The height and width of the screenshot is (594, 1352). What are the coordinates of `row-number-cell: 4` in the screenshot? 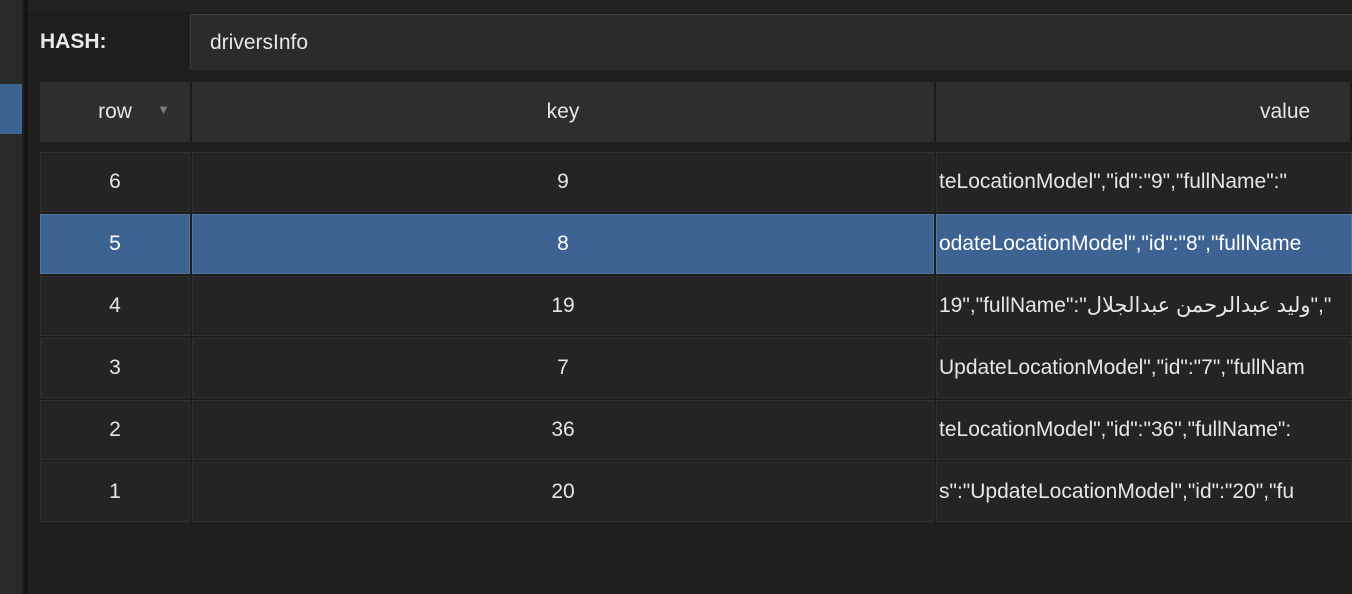 It's located at (115, 306).